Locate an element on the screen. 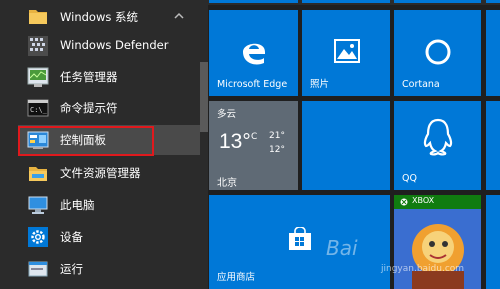 This screenshot has height=289, width=500. task-manager-icon is located at coordinates (38, 77).